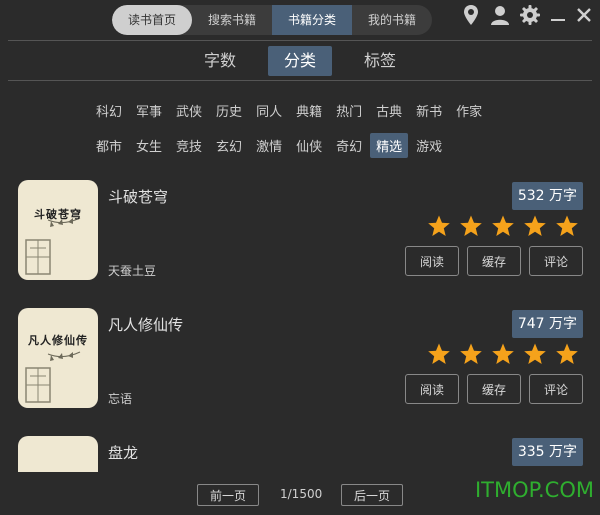  What do you see at coordinates (530, 15) in the screenshot?
I see `gear-icon` at bounding box center [530, 15].